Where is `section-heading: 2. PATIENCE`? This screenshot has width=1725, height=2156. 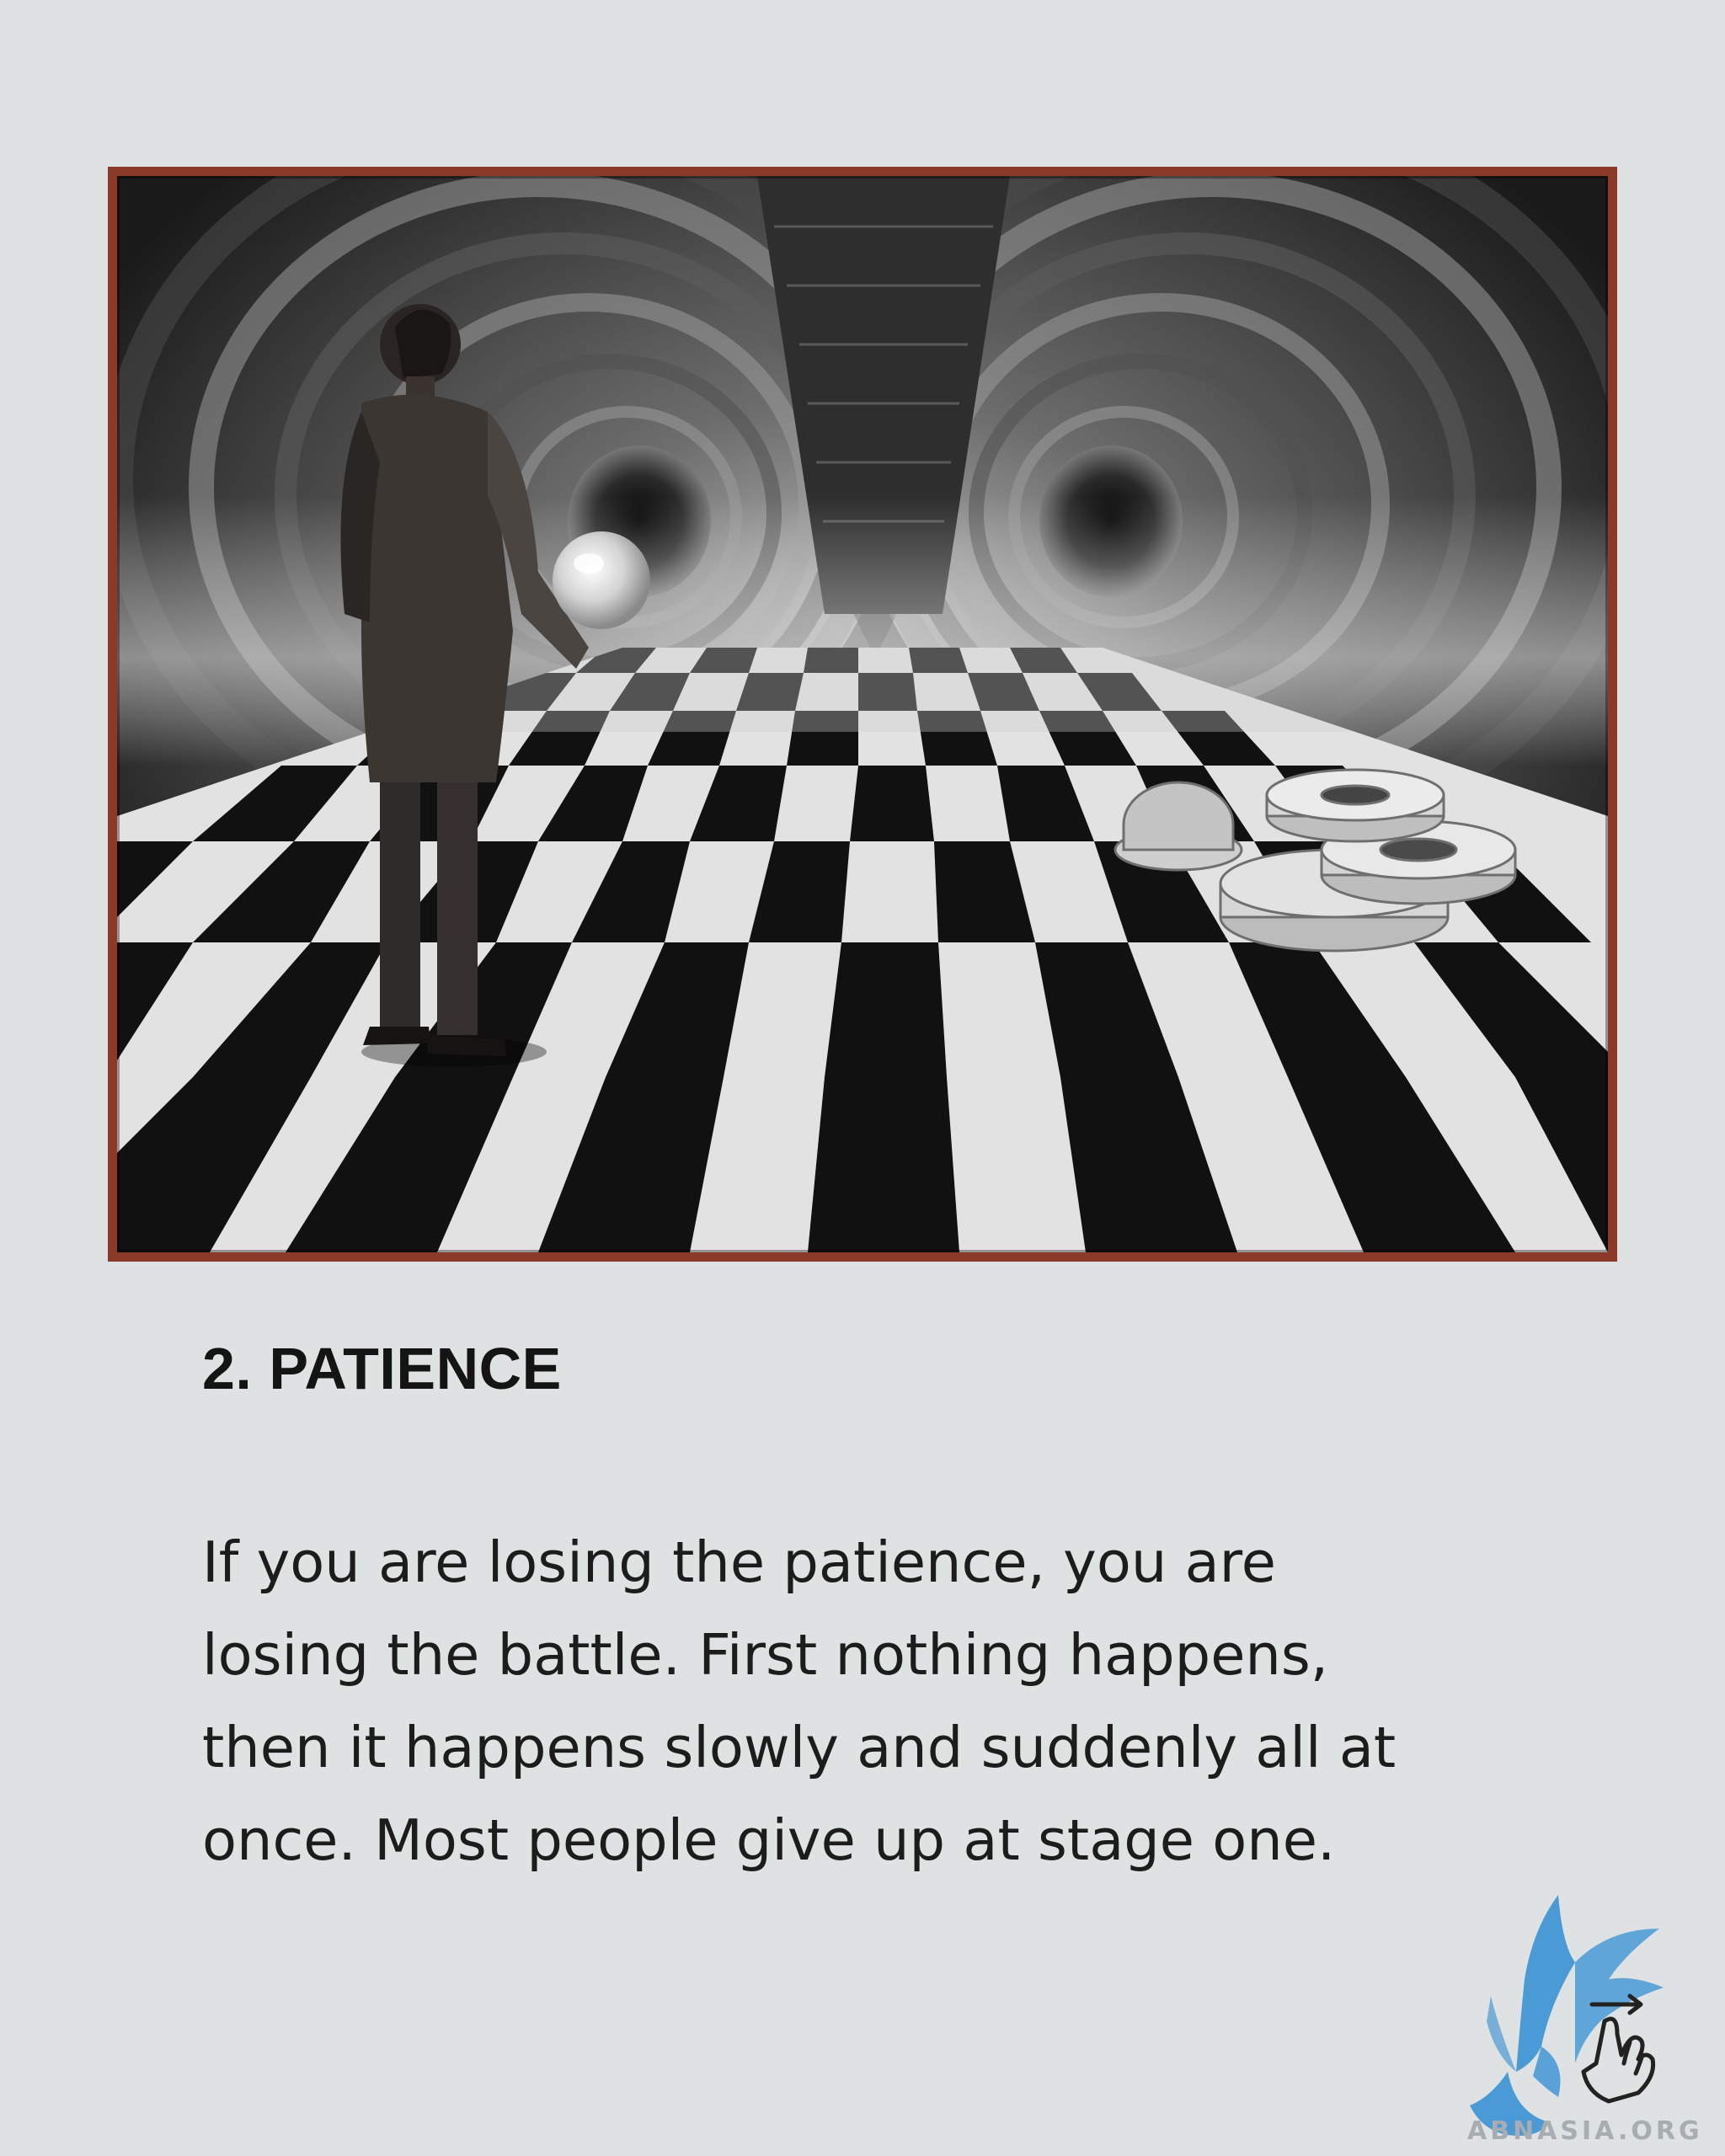
section-heading: 2. PATIENCE is located at coordinates (382, 1368).